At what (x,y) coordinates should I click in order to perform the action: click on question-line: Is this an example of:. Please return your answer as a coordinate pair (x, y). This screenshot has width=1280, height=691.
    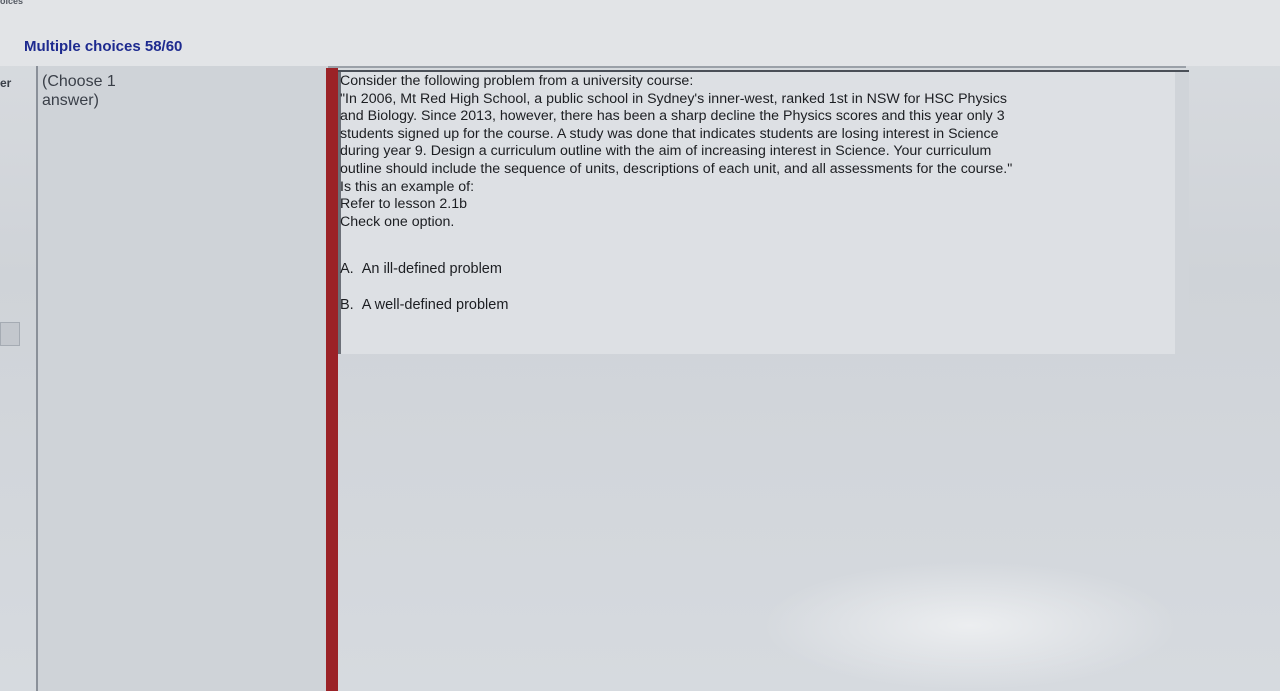
    Looking at the image, I should click on (407, 186).